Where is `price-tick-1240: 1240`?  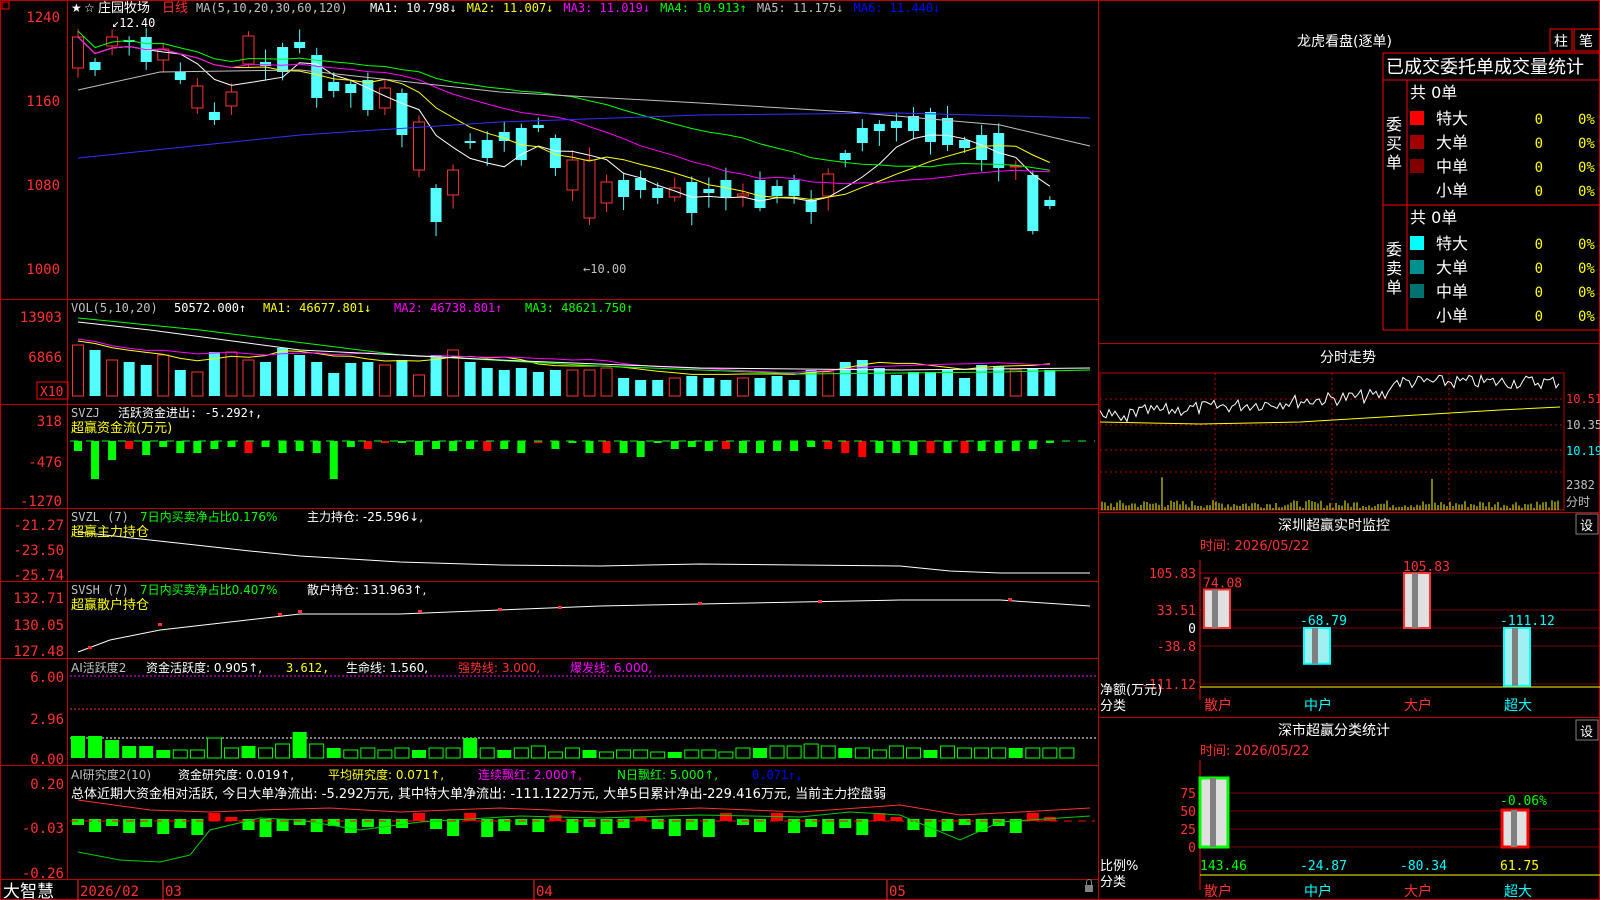
price-tick-1240: 1240 is located at coordinates (43, 18).